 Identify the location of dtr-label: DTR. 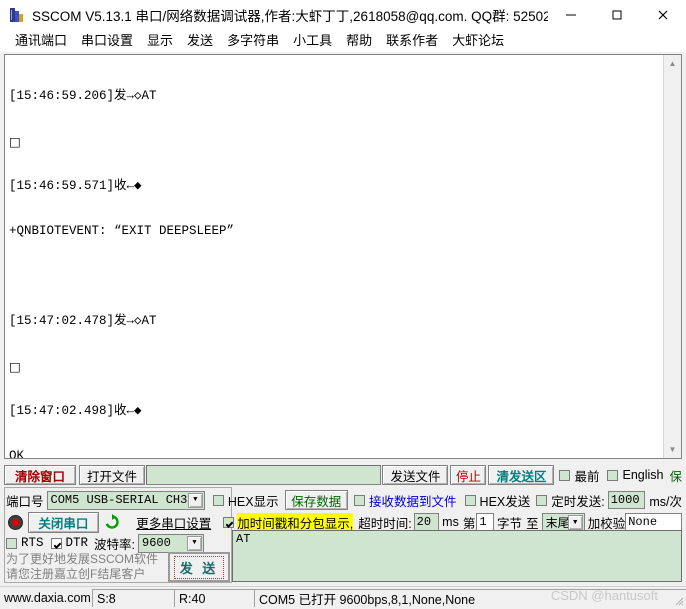
(77, 543).